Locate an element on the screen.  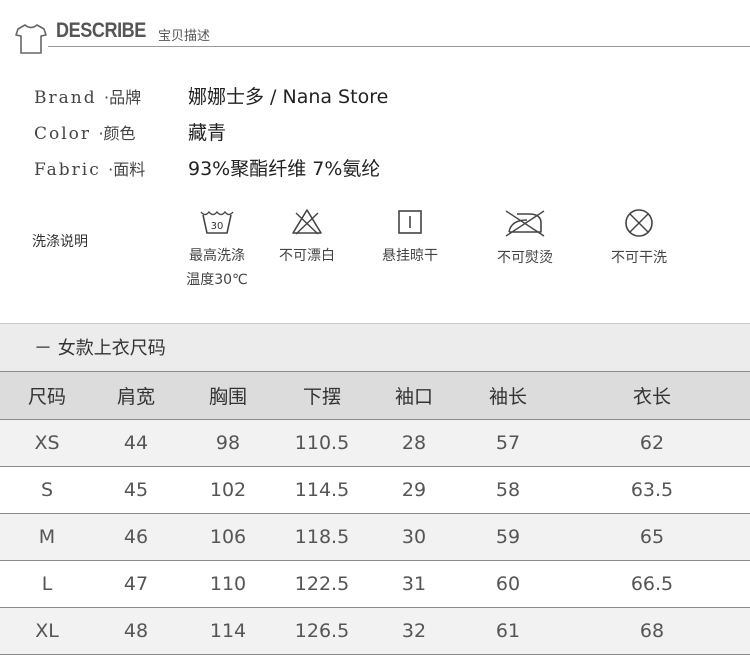
table-row: M 46 106 118.5 30 59 65 is located at coordinates (375, 537).